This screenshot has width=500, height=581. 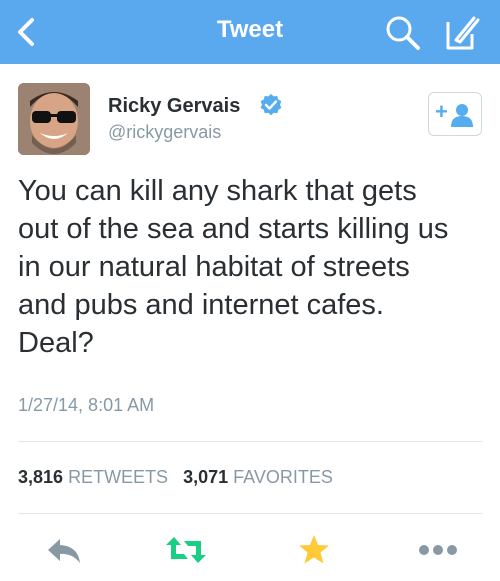 What do you see at coordinates (314, 550) in the screenshot?
I see `favorite-star-icon` at bounding box center [314, 550].